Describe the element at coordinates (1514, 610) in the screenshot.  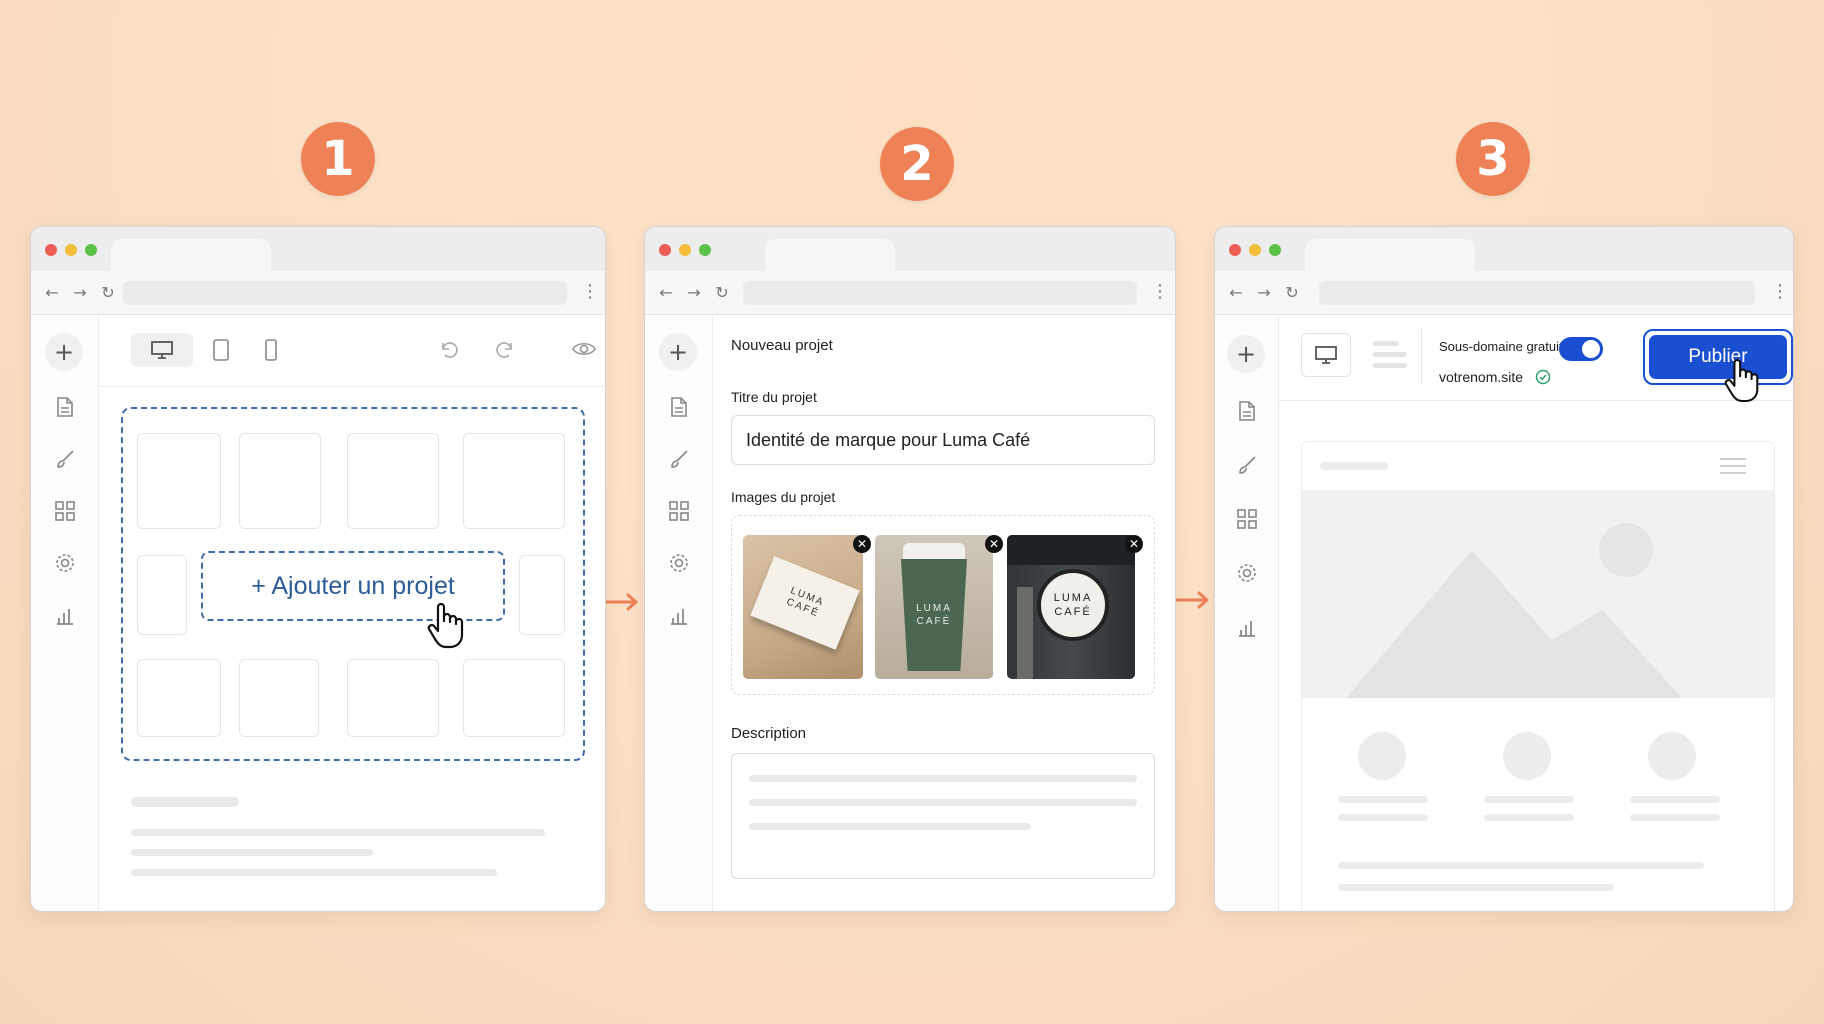
I see `mountain-image-icon` at that location.